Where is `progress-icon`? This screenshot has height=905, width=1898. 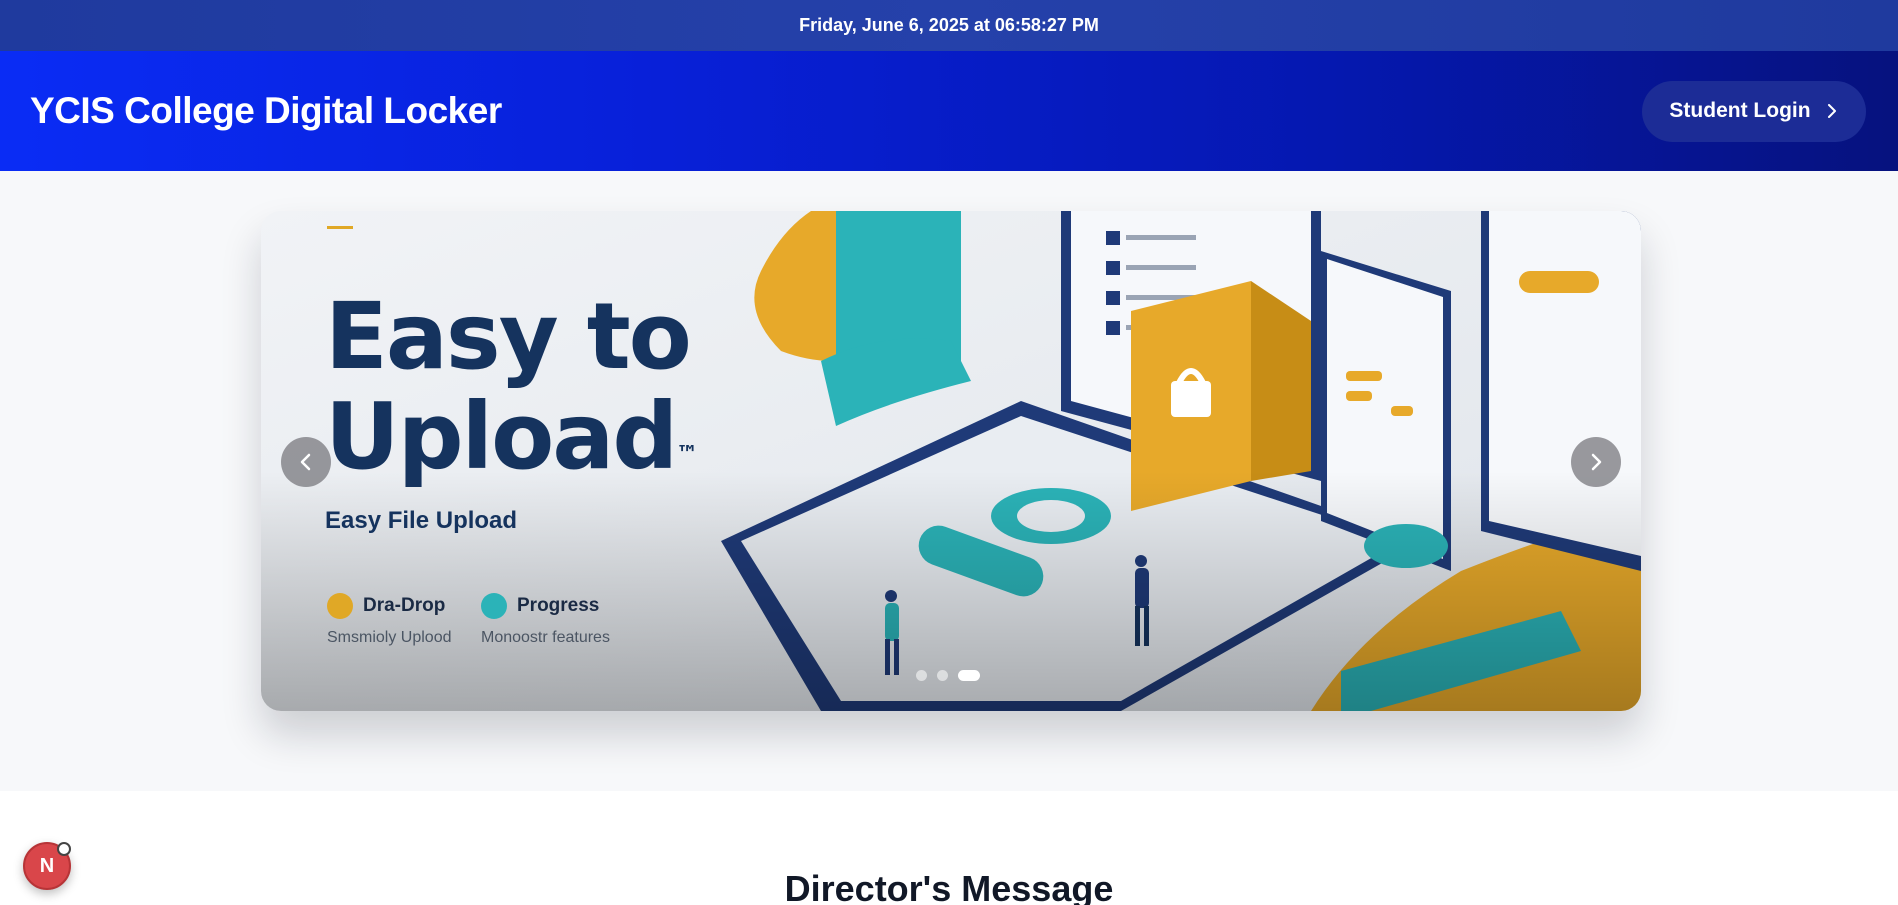 progress-icon is located at coordinates (494, 606).